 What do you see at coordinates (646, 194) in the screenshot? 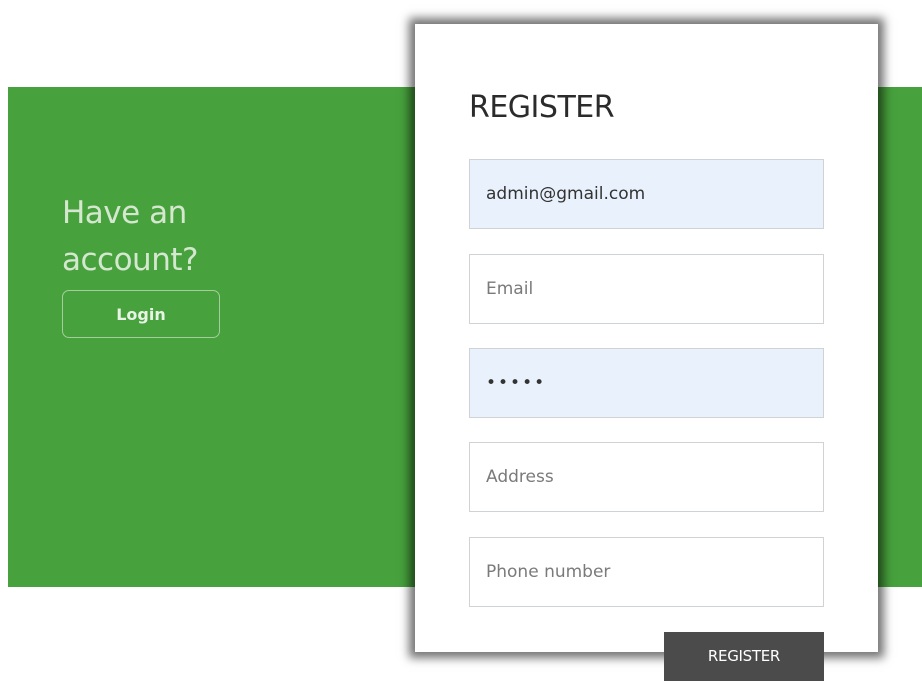
I see `username-field` at bounding box center [646, 194].